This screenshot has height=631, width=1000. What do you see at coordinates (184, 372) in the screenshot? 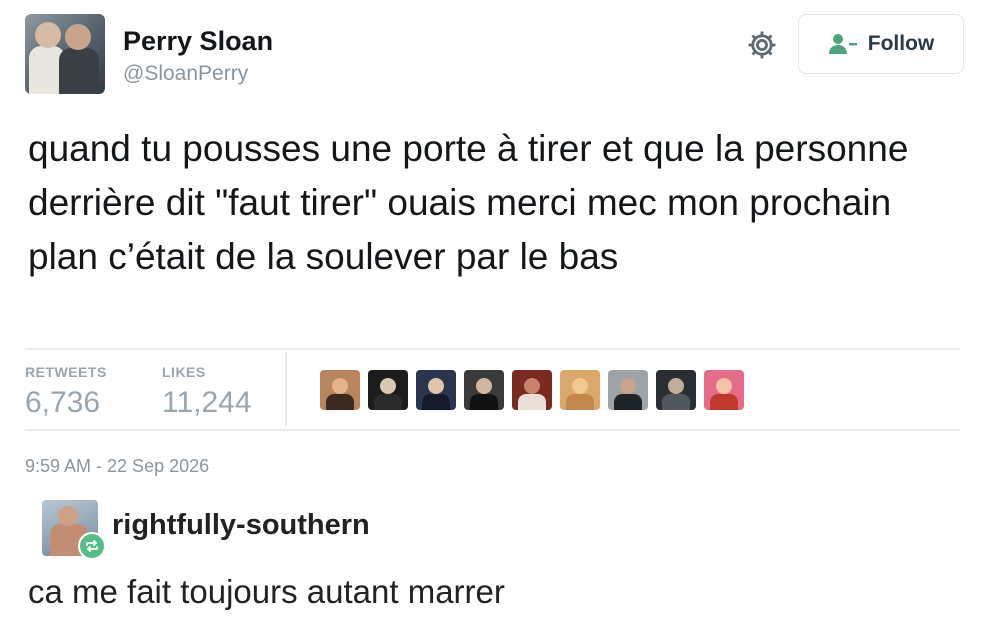
I see `likes-label: LIKES` at bounding box center [184, 372].